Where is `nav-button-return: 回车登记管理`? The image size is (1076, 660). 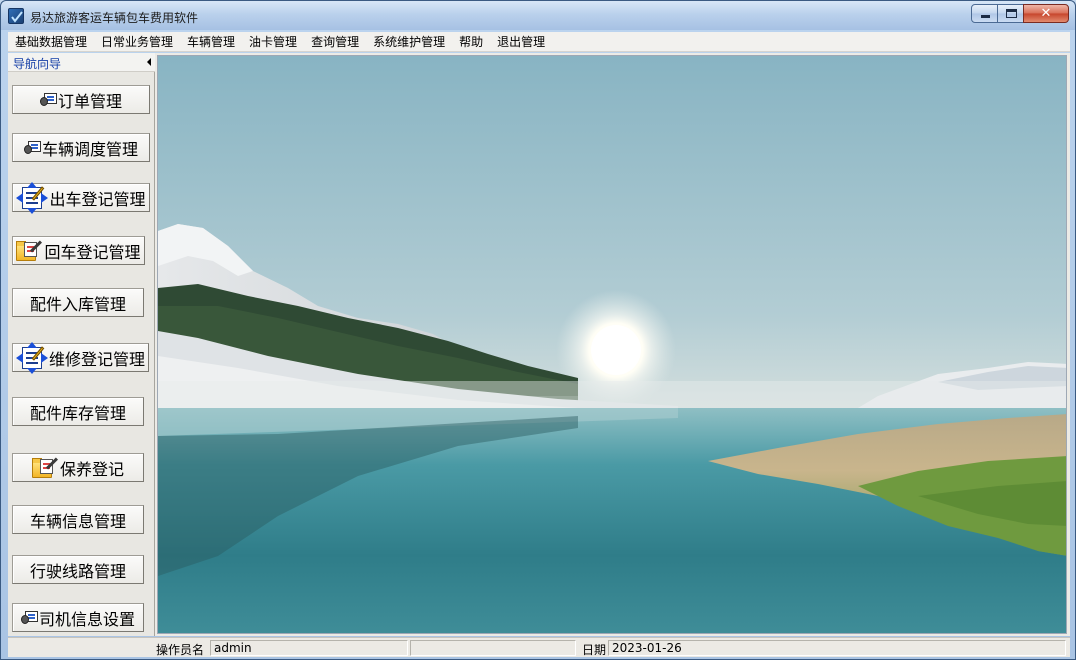 nav-button-return: 回车登记管理 is located at coordinates (78, 250).